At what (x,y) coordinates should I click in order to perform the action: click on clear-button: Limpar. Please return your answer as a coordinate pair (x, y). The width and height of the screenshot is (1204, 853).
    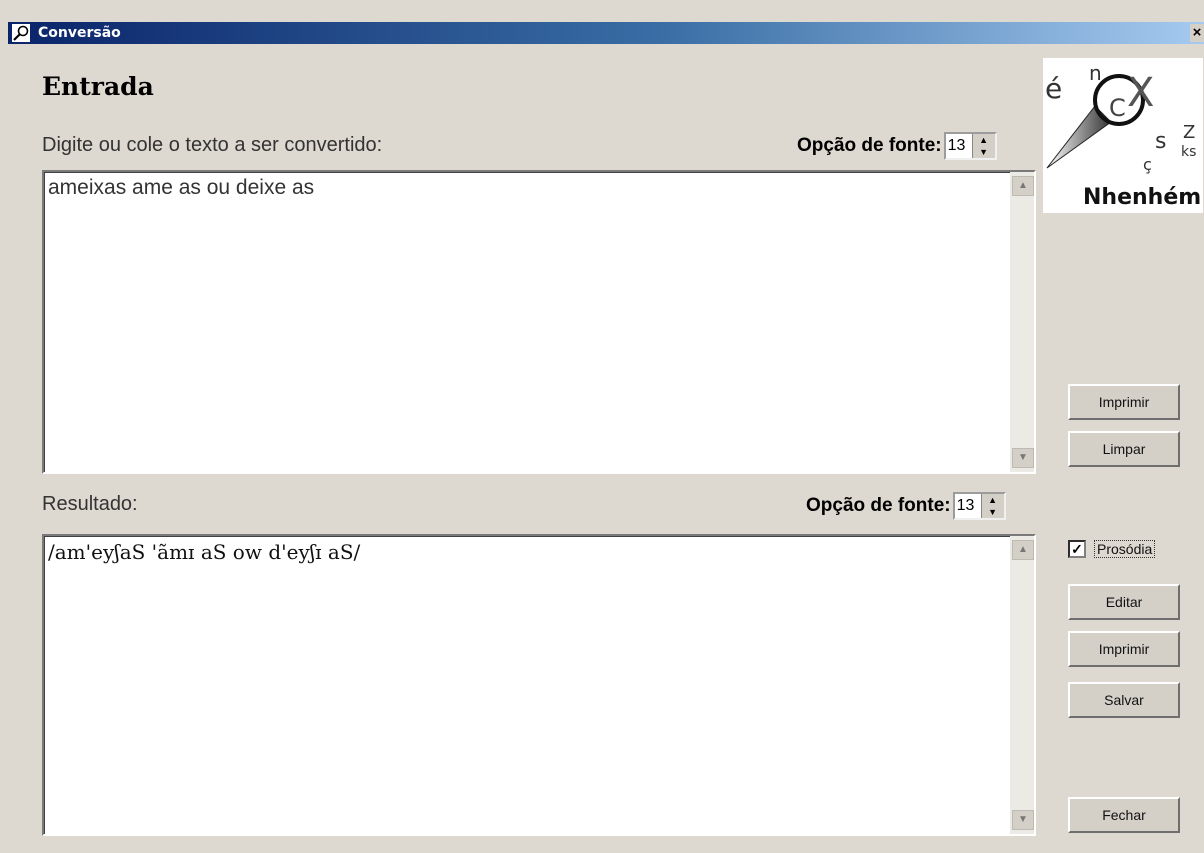
    Looking at the image, I should click on (1124, 449).